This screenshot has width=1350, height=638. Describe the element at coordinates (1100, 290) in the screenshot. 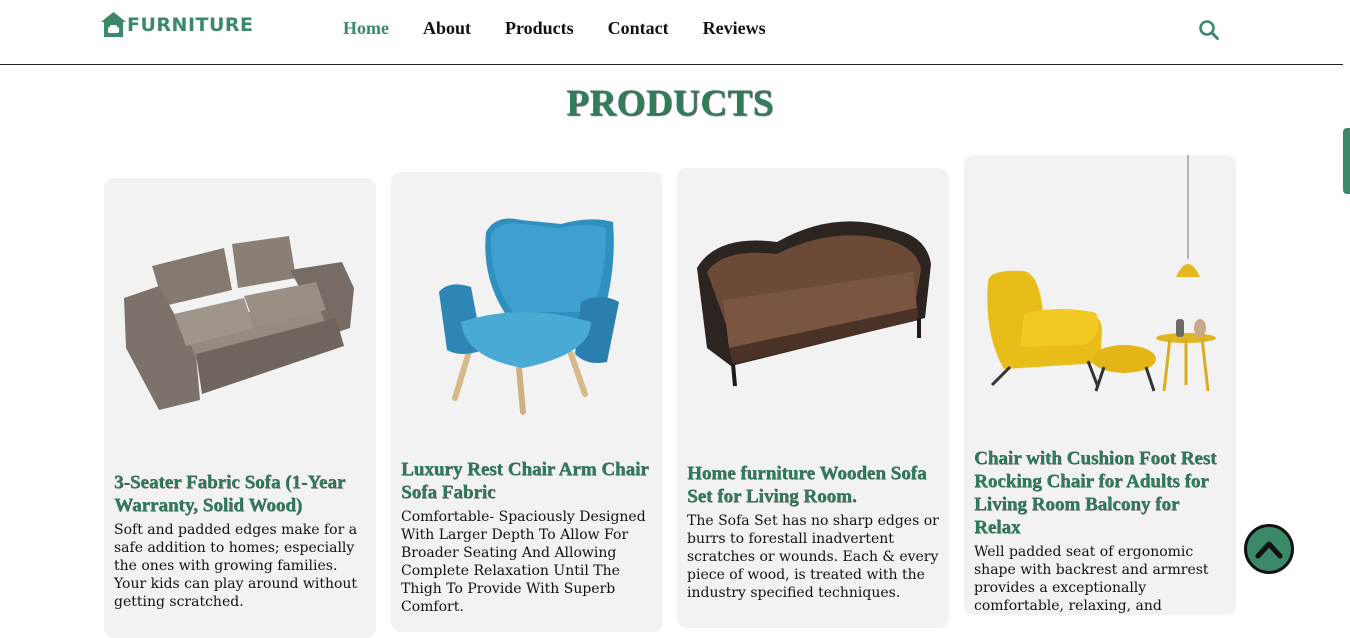

I see `product-image-yellow-chair` at that location.